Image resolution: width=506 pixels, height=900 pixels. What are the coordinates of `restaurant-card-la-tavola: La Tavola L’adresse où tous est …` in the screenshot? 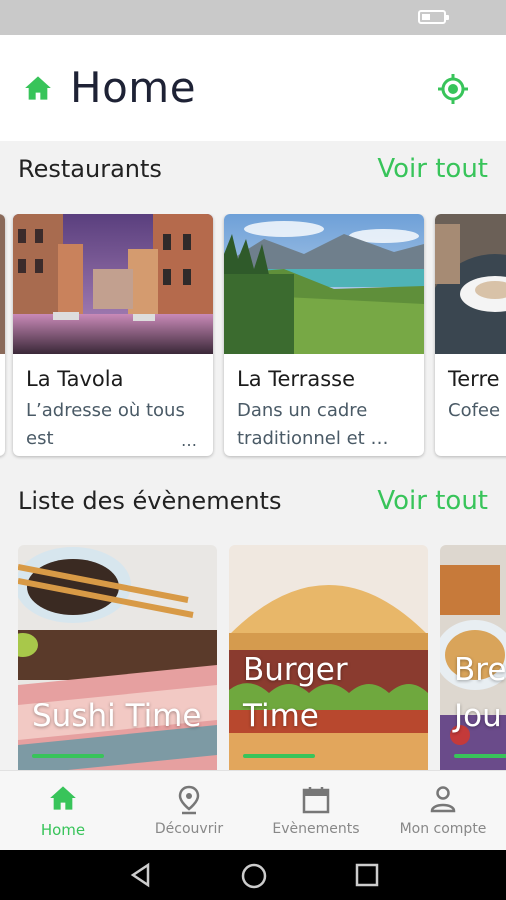 It's located at (113, 335).